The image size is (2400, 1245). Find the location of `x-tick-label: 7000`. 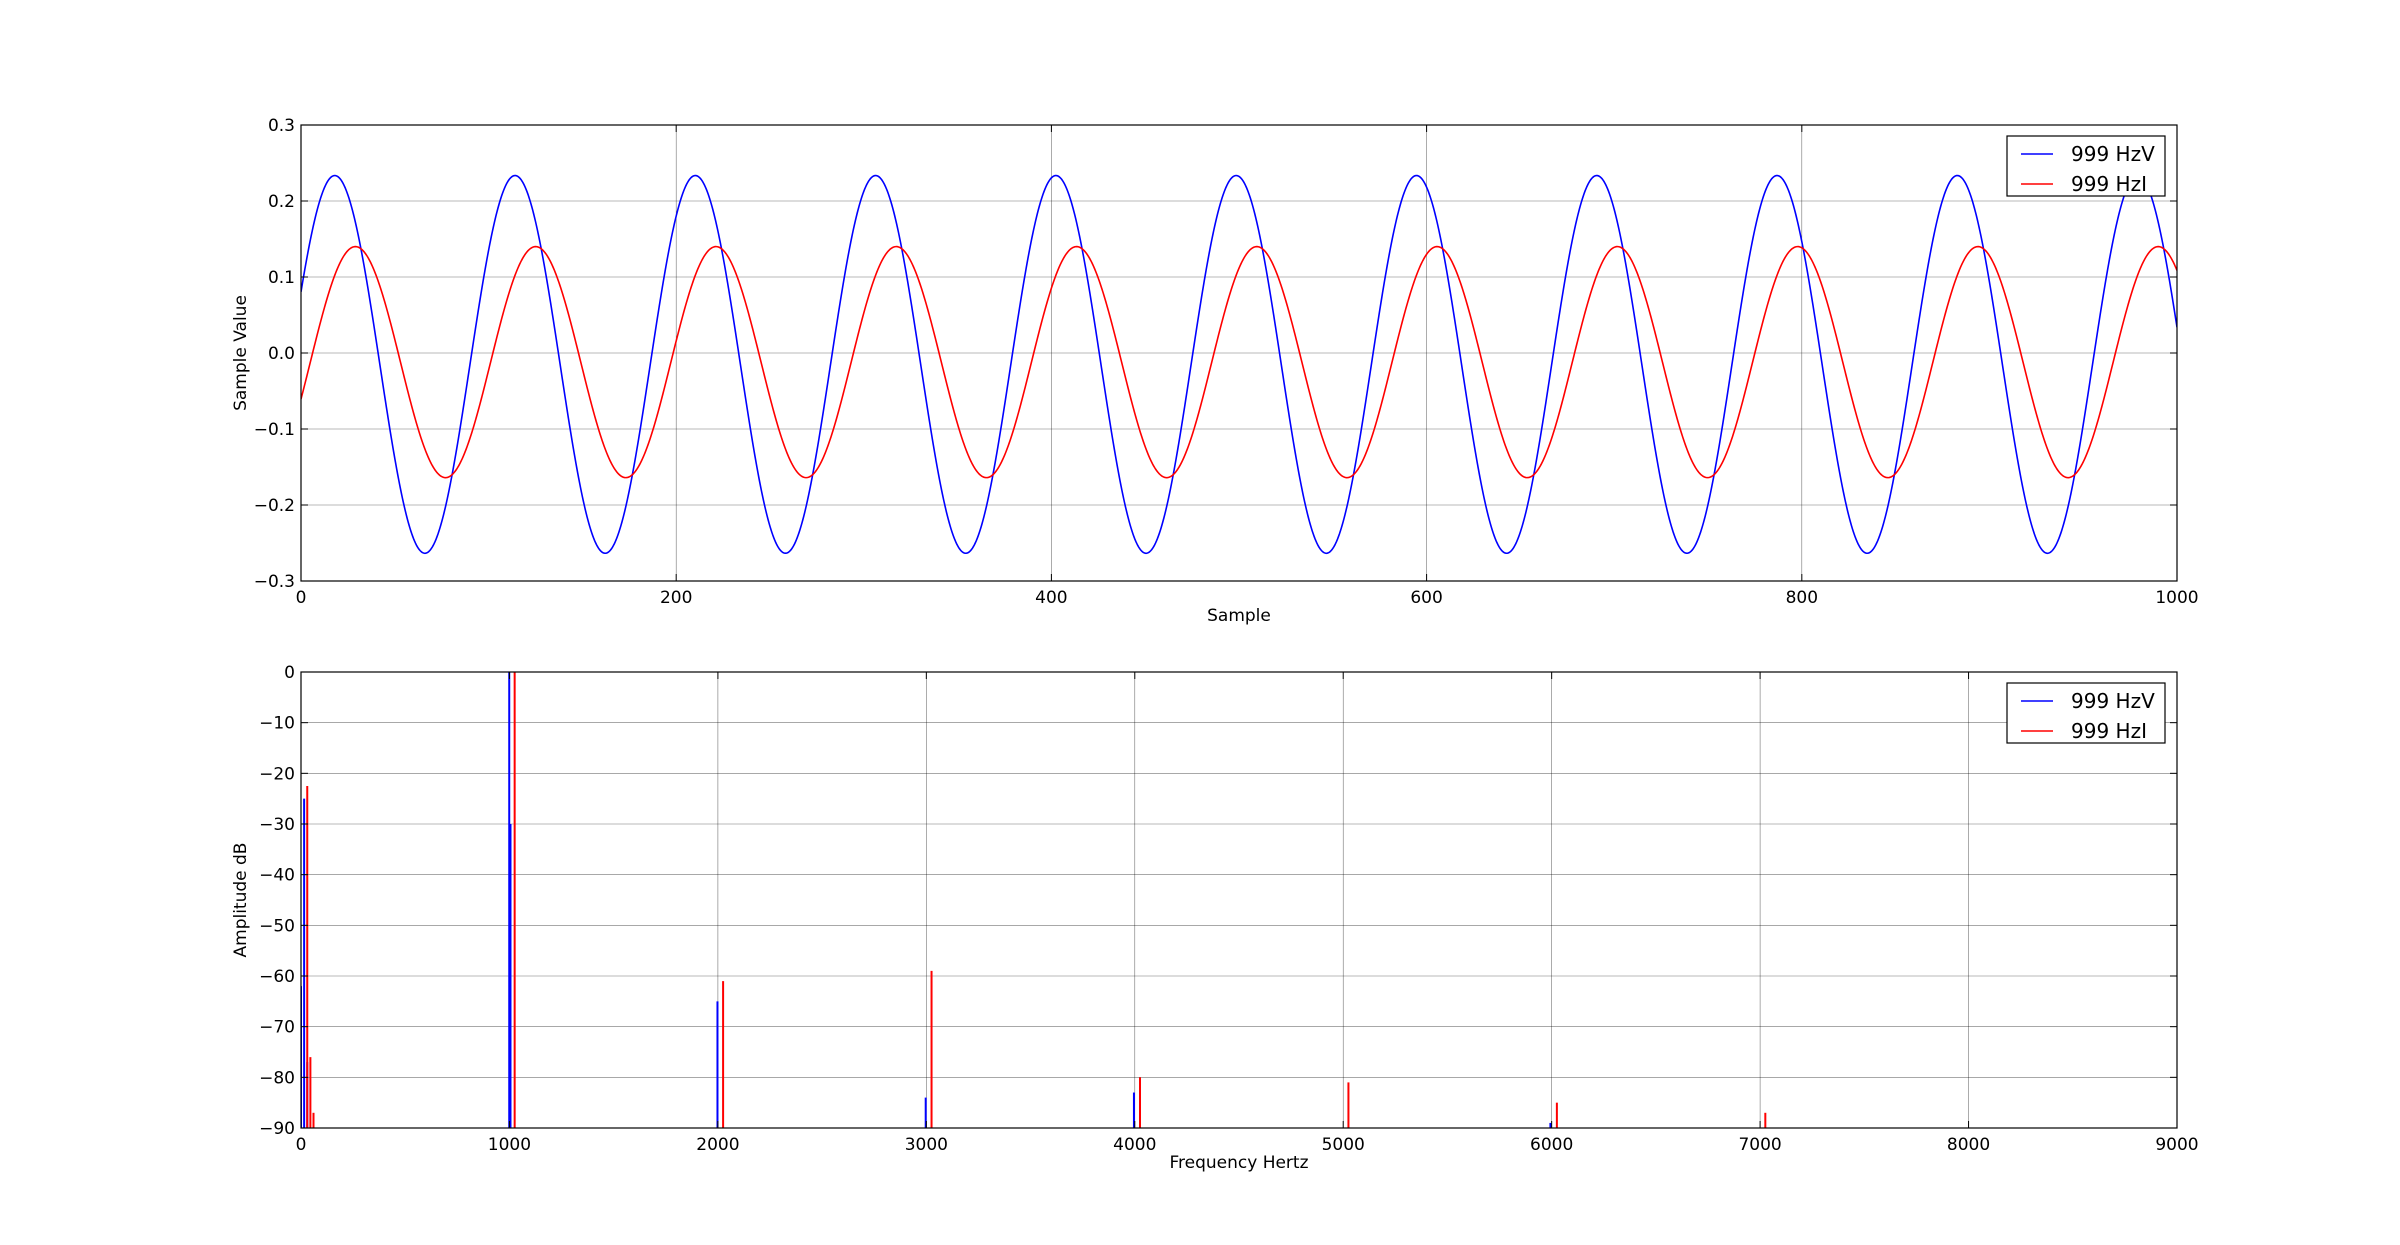

x-tick-label: 7000 is located at coordinates (1759, 1145).